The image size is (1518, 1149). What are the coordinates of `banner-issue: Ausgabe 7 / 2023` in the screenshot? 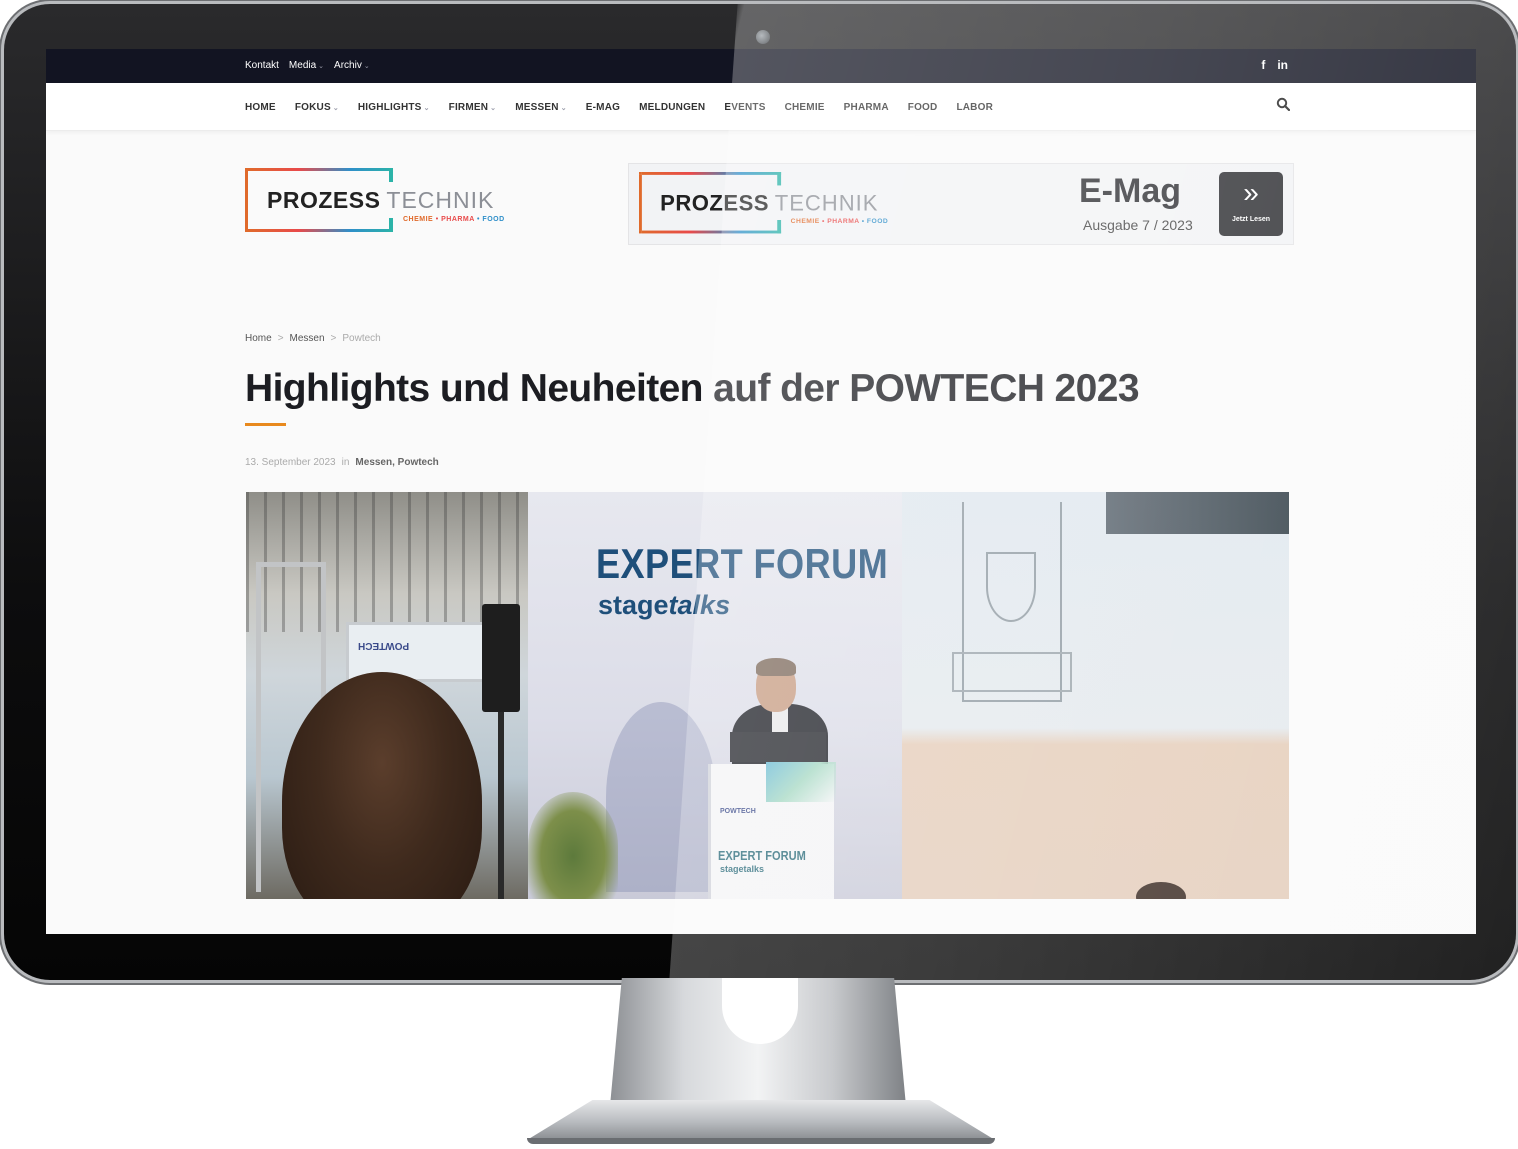 It's located at (1138, 225).